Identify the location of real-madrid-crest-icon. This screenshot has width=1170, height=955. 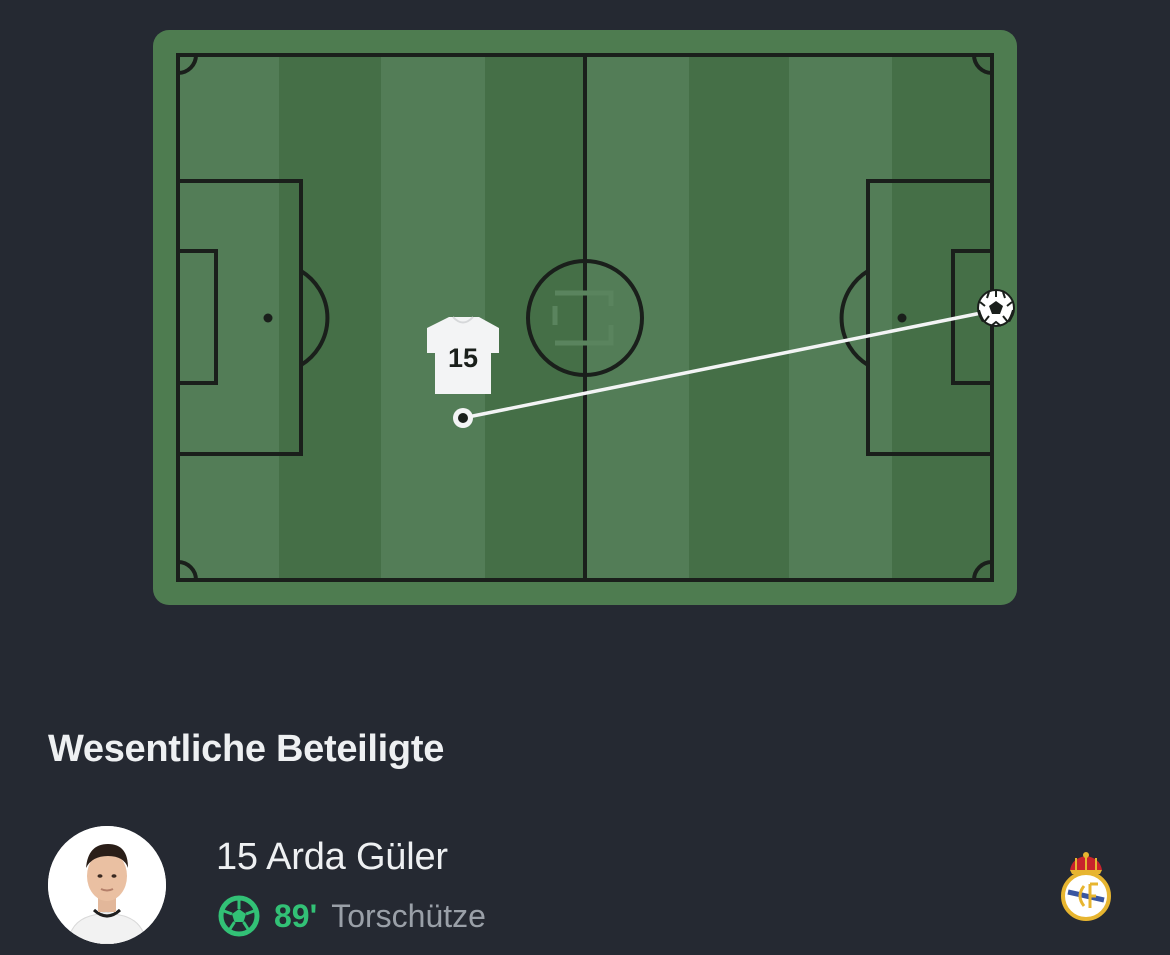
(1086, 887).